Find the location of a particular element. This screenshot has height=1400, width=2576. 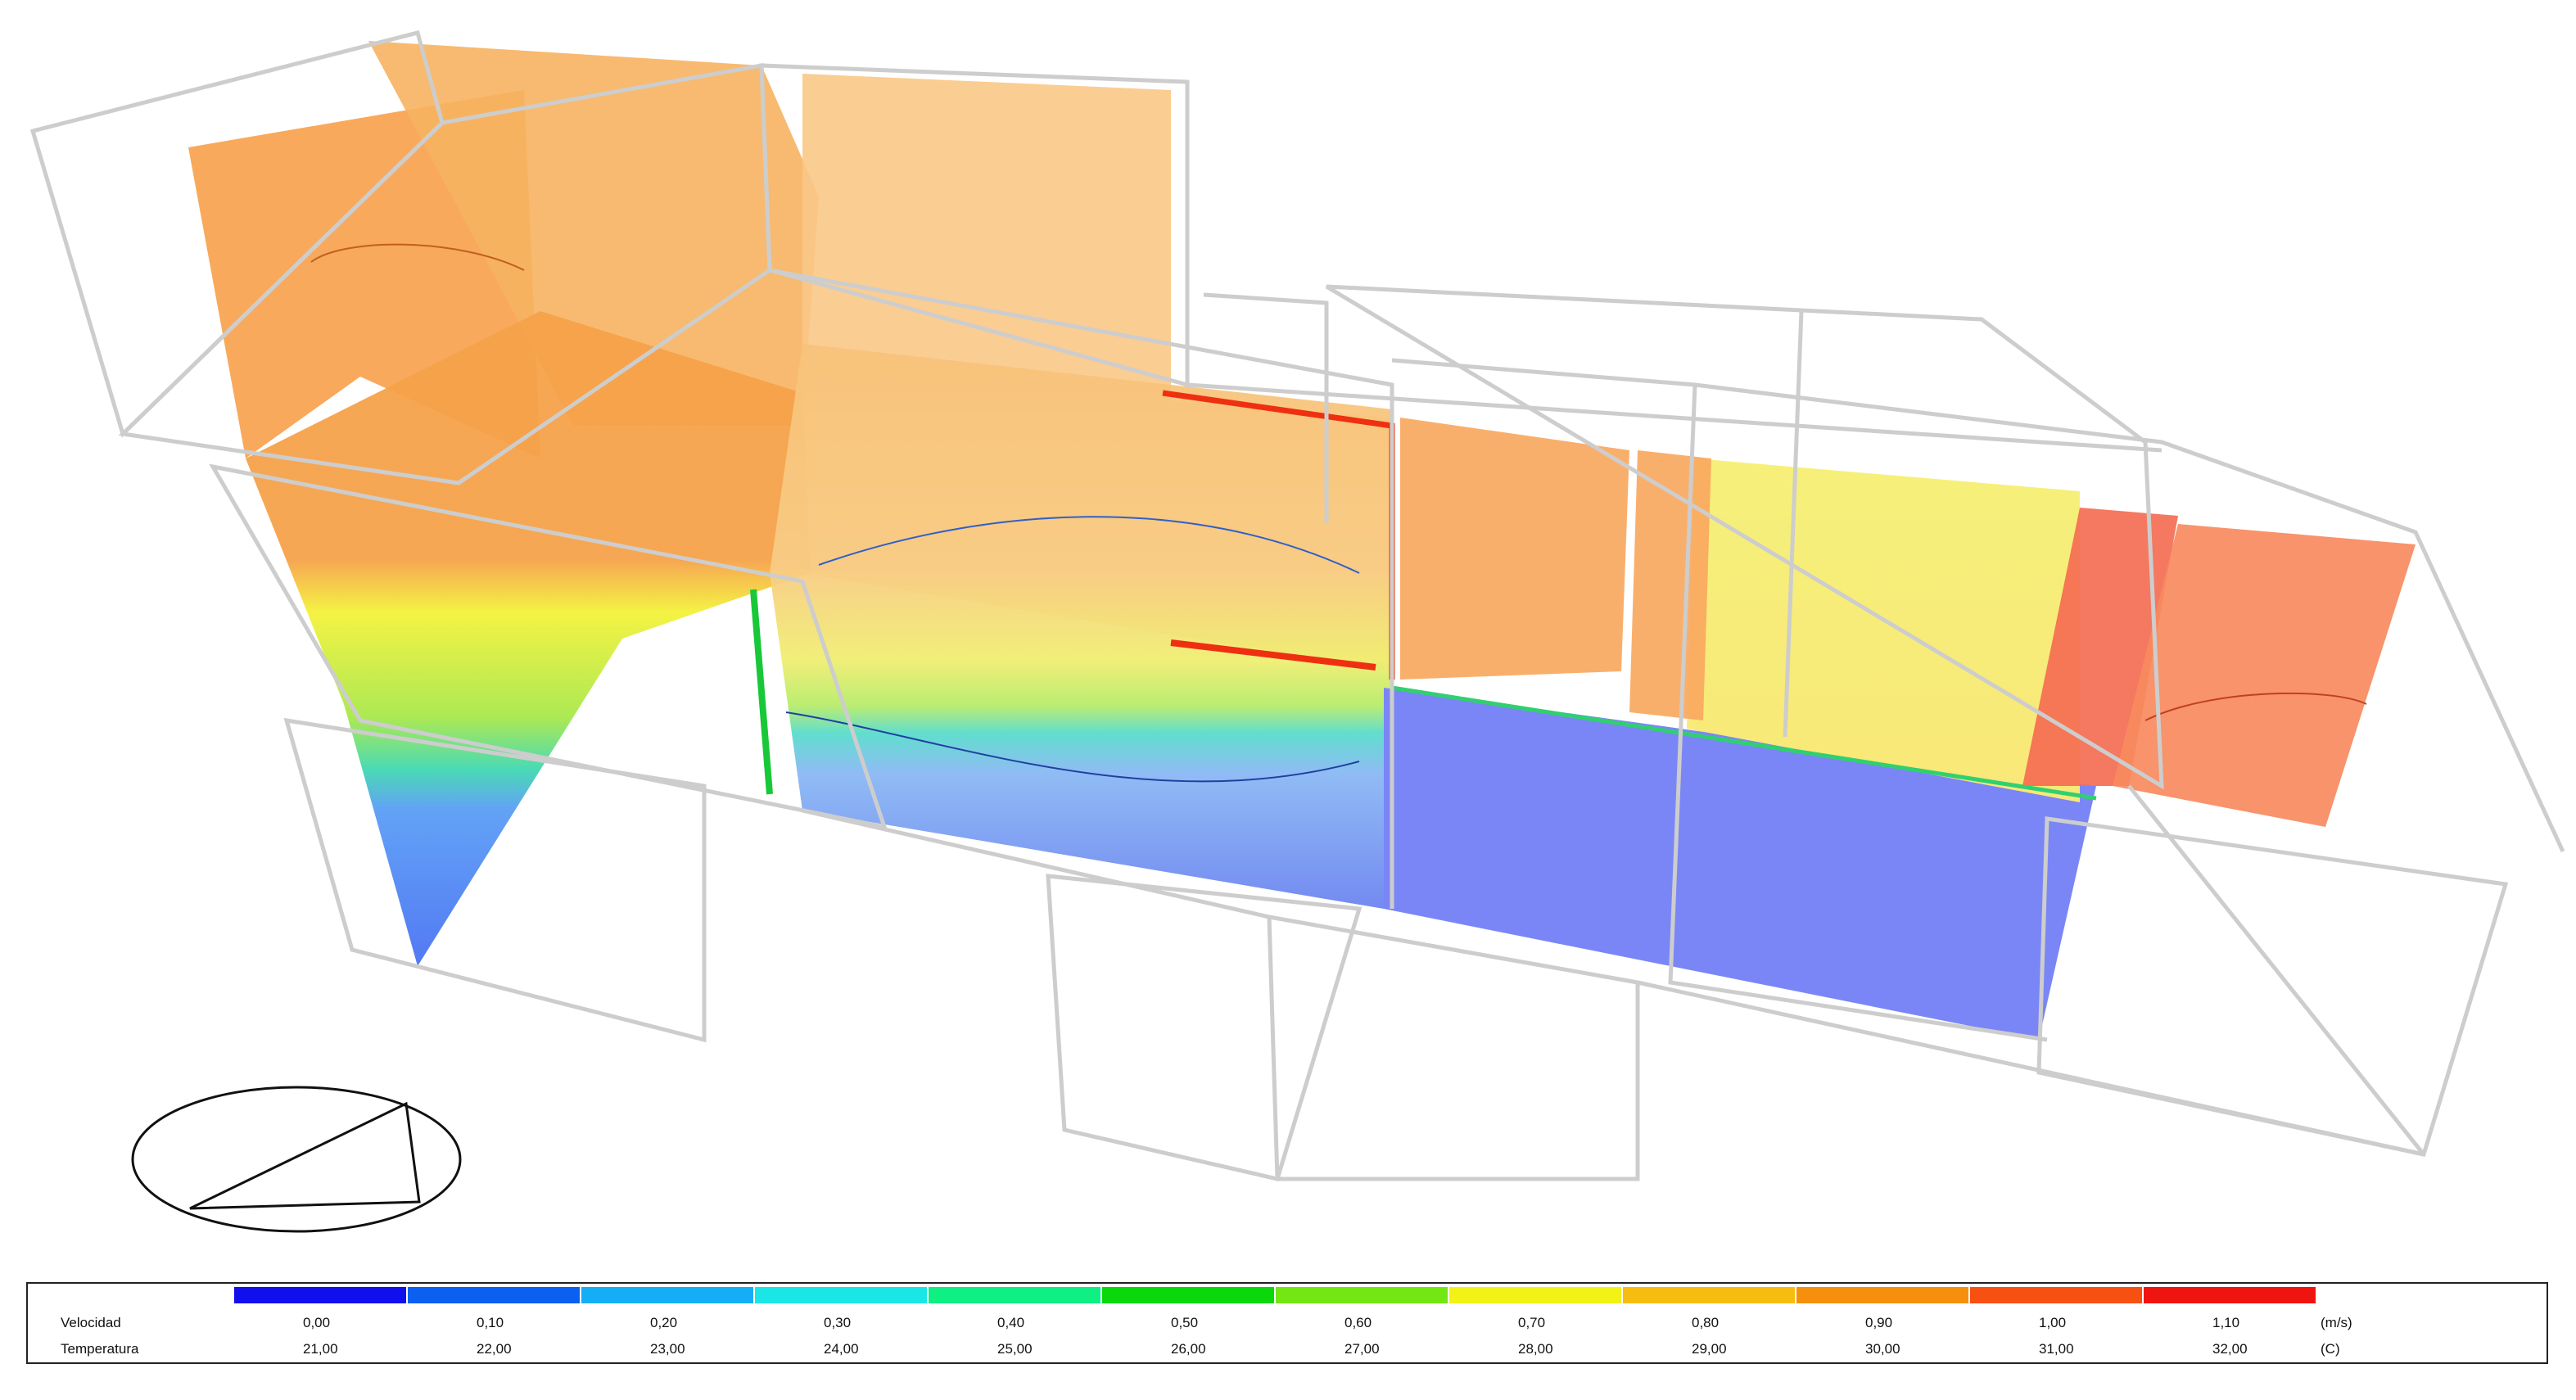

legend-value: 26,00 is located at coordinates (1188, 1349).